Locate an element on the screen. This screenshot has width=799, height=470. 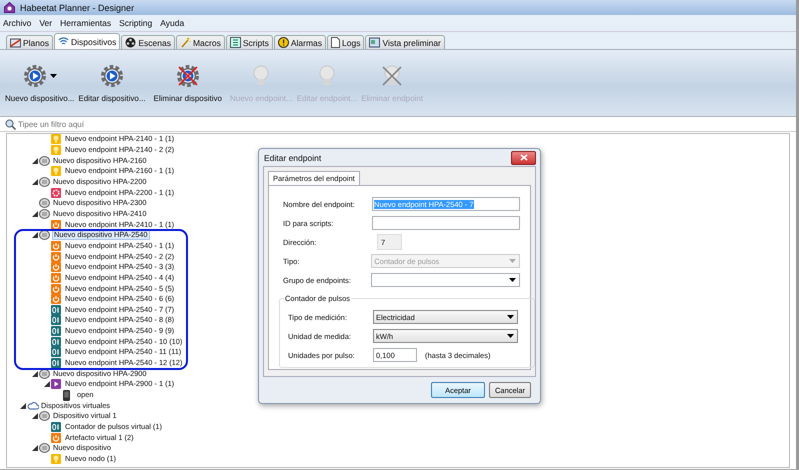
tab: Dispositivos is located at coordinates (87, 41).